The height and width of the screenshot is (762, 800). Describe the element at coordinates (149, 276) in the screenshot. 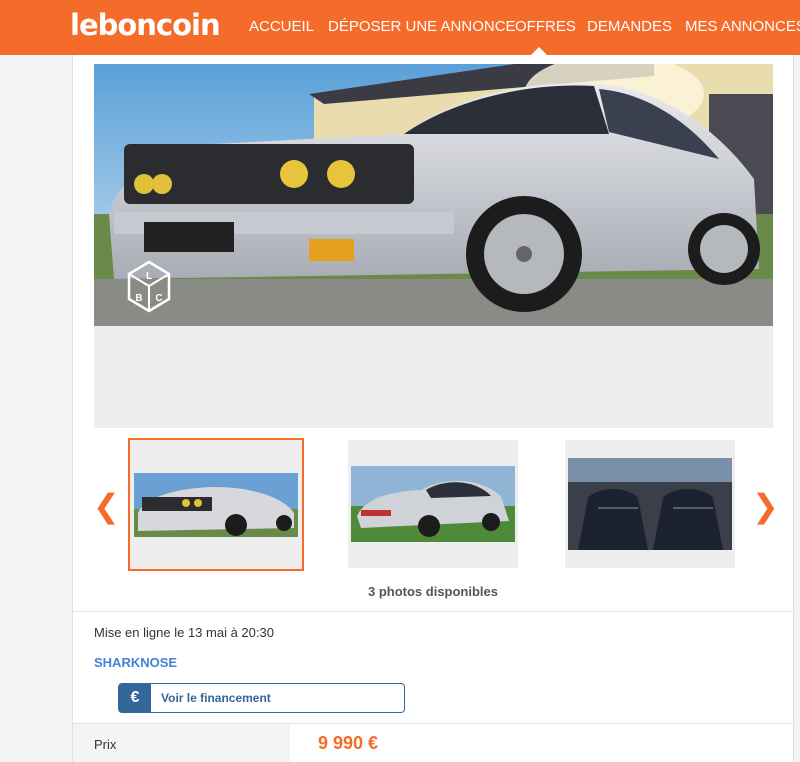

I see `svg-text: L` at that location.